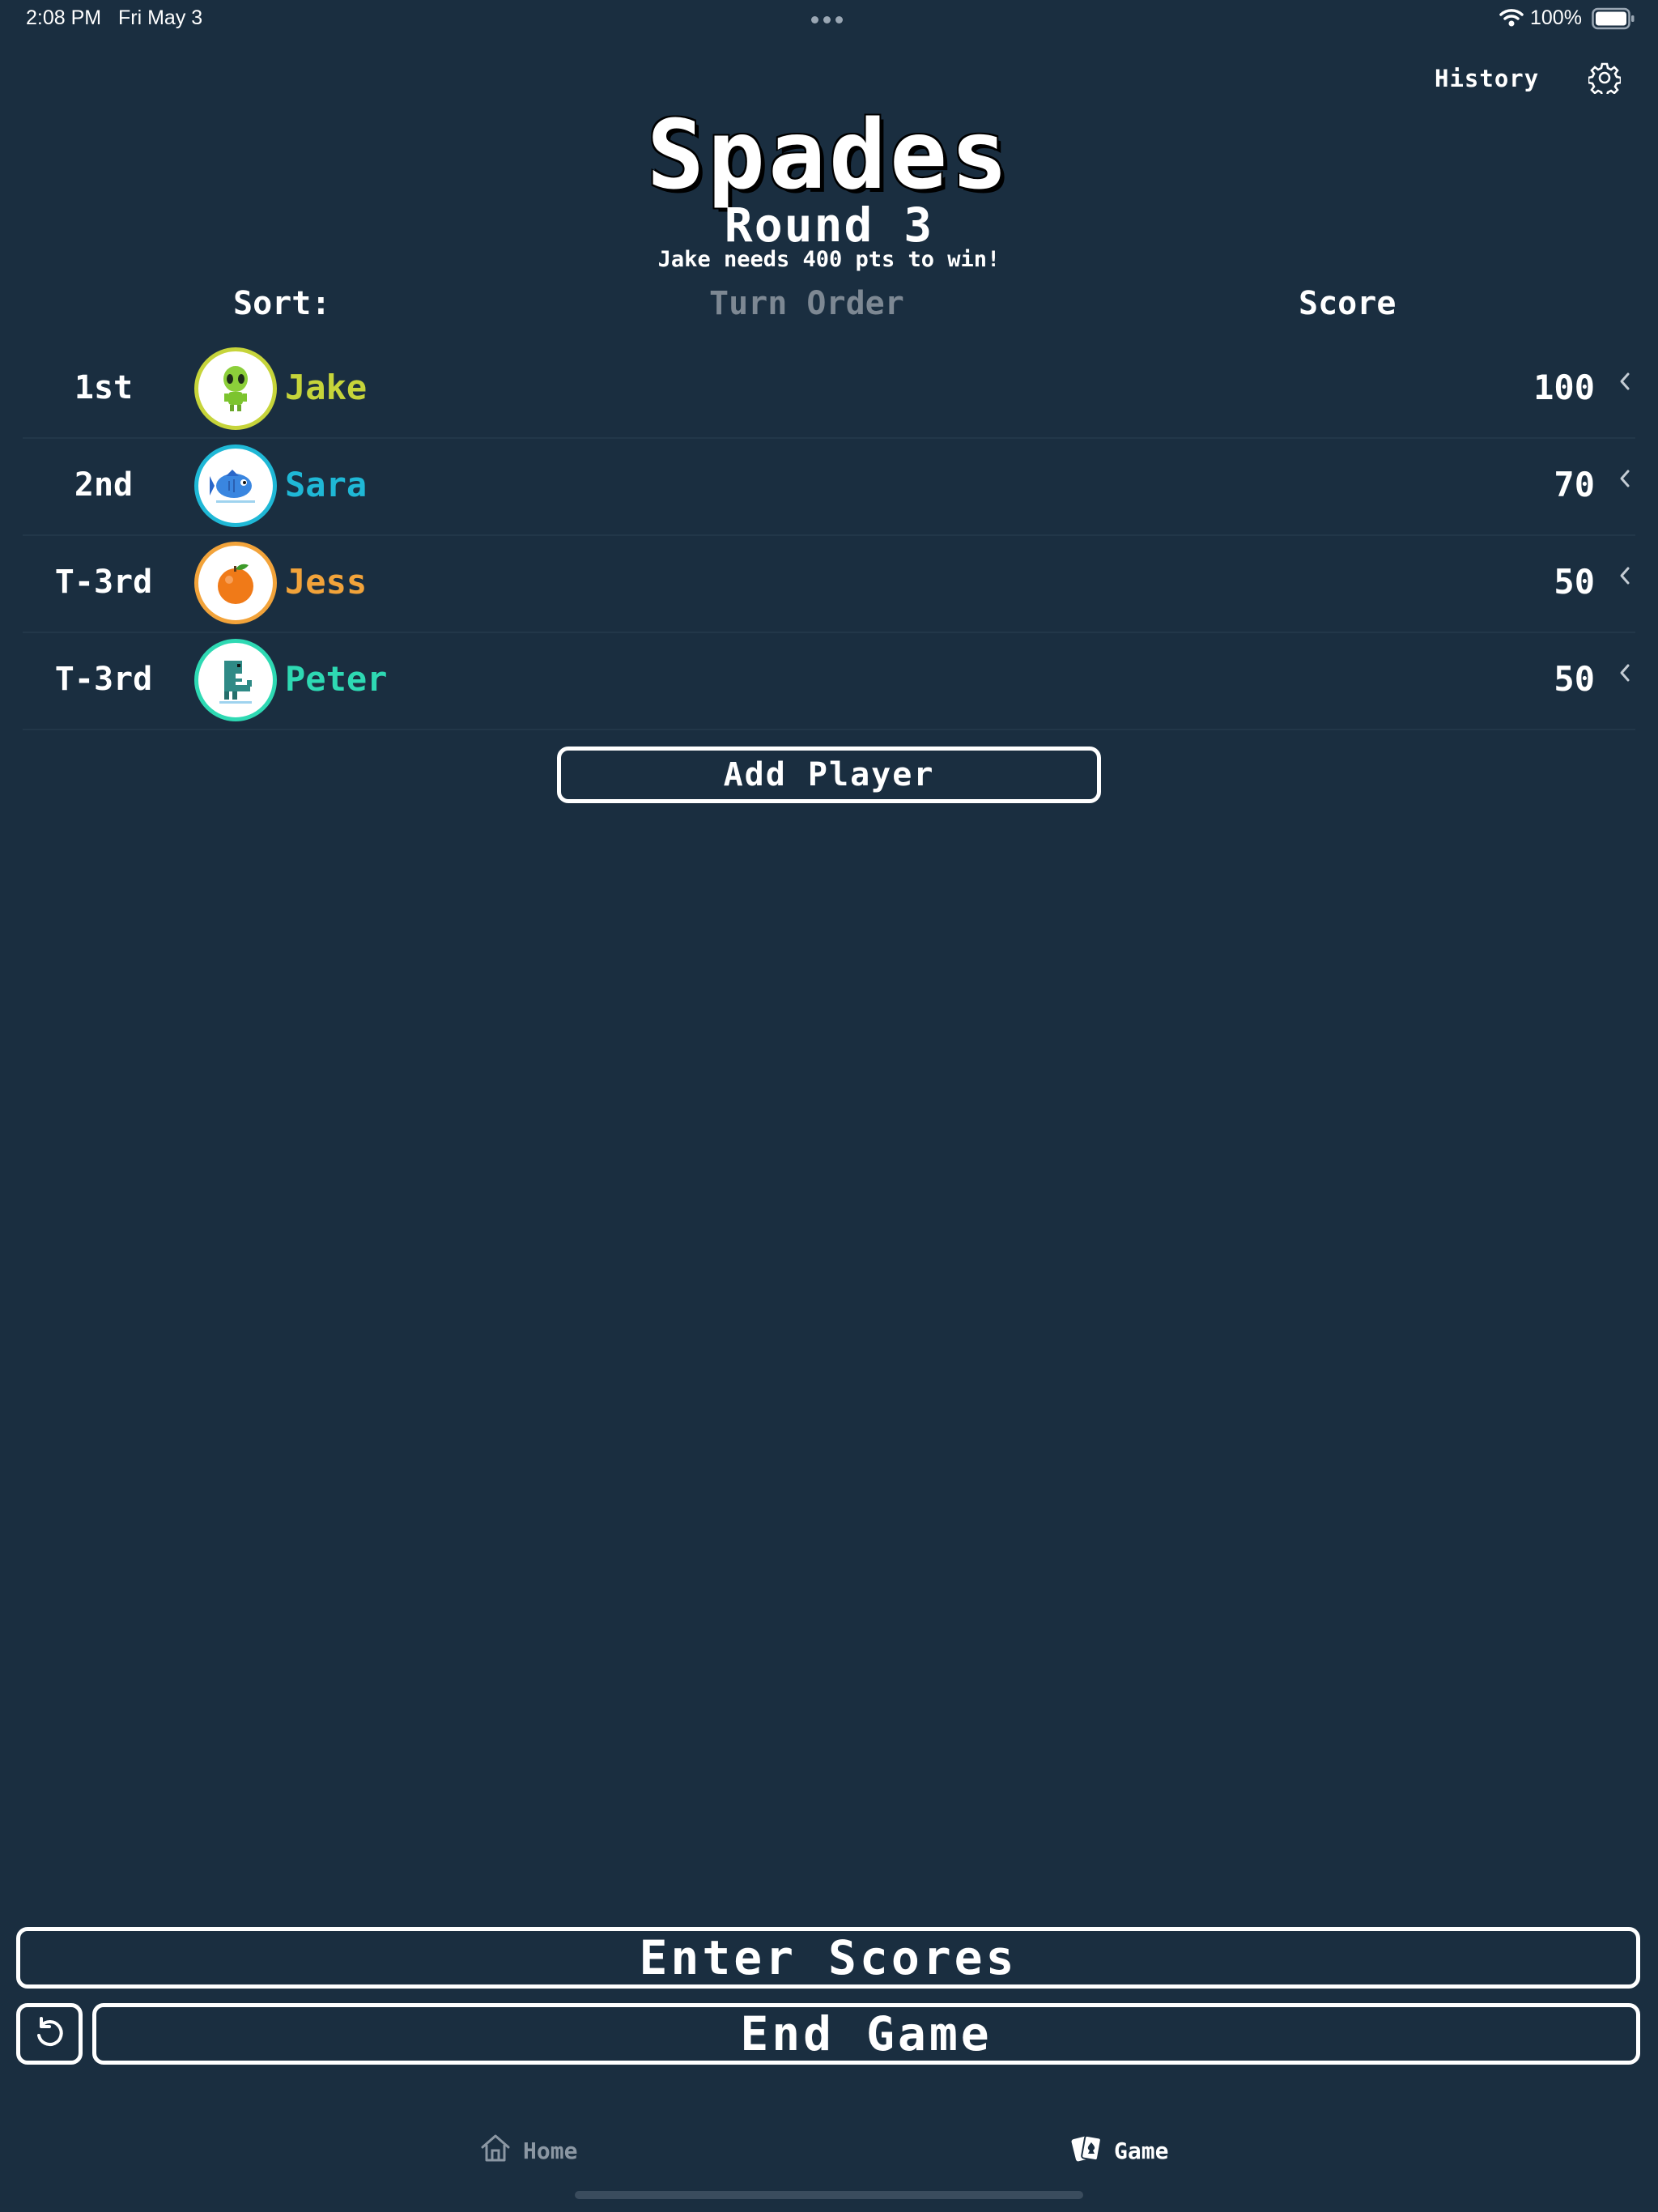  I want to click on gear-icon, so click(1604, 80).